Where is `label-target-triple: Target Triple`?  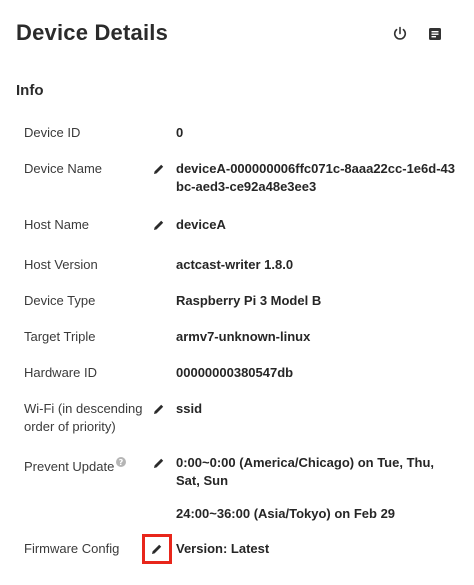 label-target-triple: Target Triple is located at coordinates (60, 336).